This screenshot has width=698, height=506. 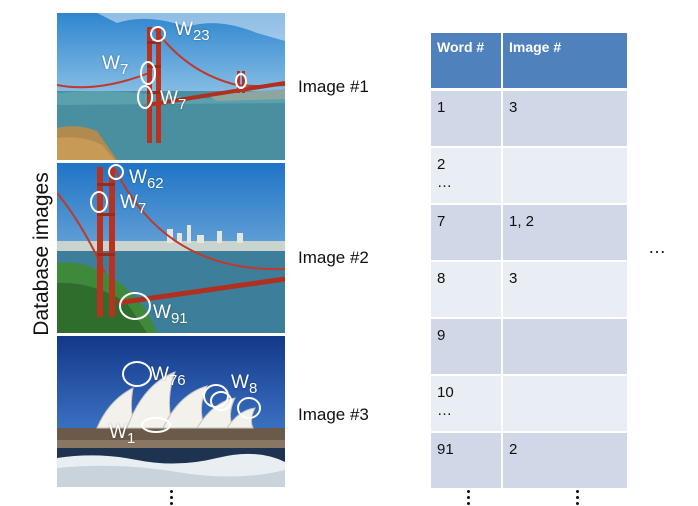 I want to click on image-caption-3: Image #3, so click(x=333, y=414).